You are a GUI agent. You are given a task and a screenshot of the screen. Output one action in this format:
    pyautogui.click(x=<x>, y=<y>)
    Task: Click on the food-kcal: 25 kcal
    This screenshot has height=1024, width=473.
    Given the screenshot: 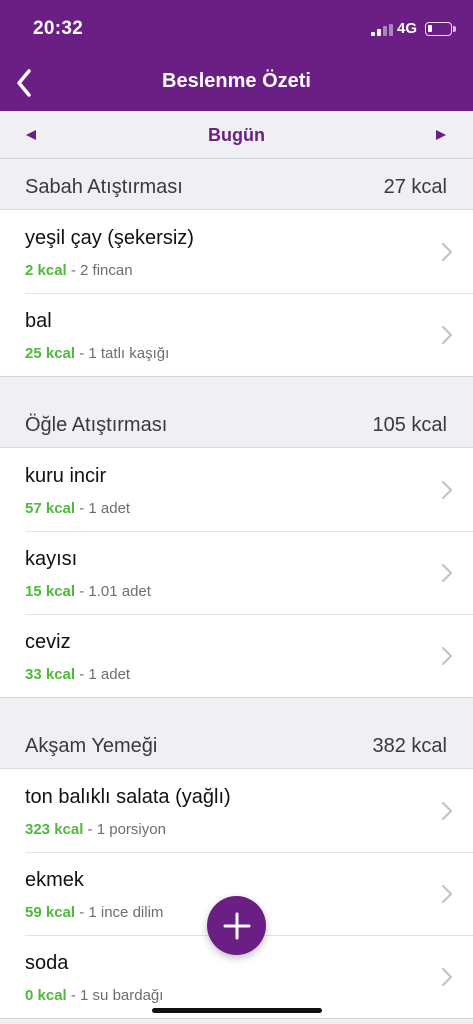 What is the action you would take?
    pyautogui.click(x=50, y=353)
    